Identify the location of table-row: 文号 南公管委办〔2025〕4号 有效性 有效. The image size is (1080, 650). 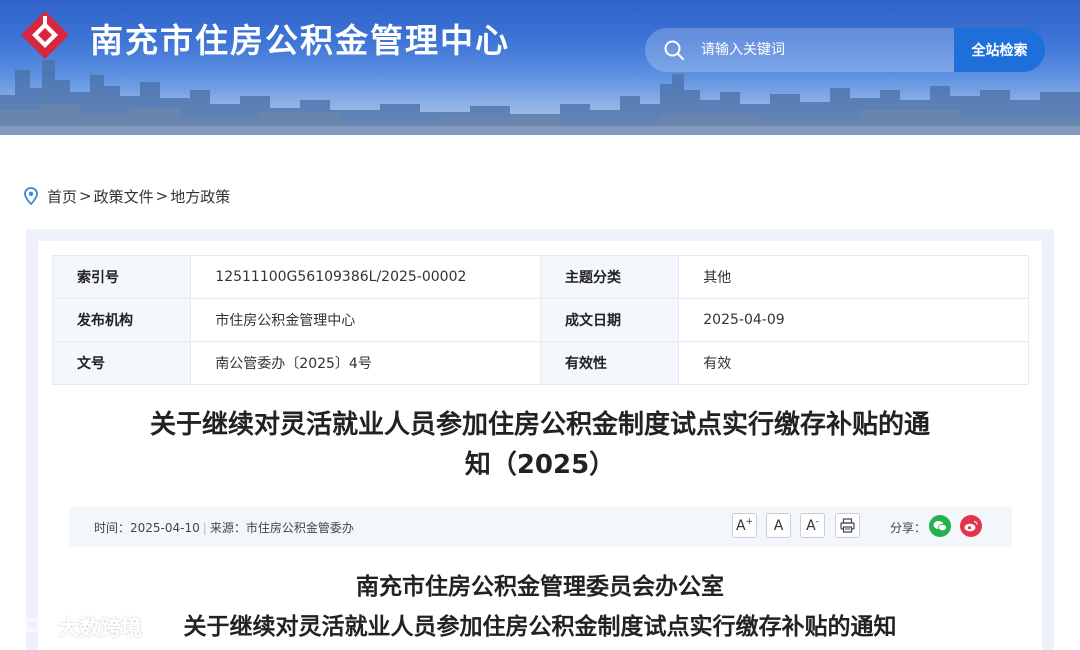
(540, 363).